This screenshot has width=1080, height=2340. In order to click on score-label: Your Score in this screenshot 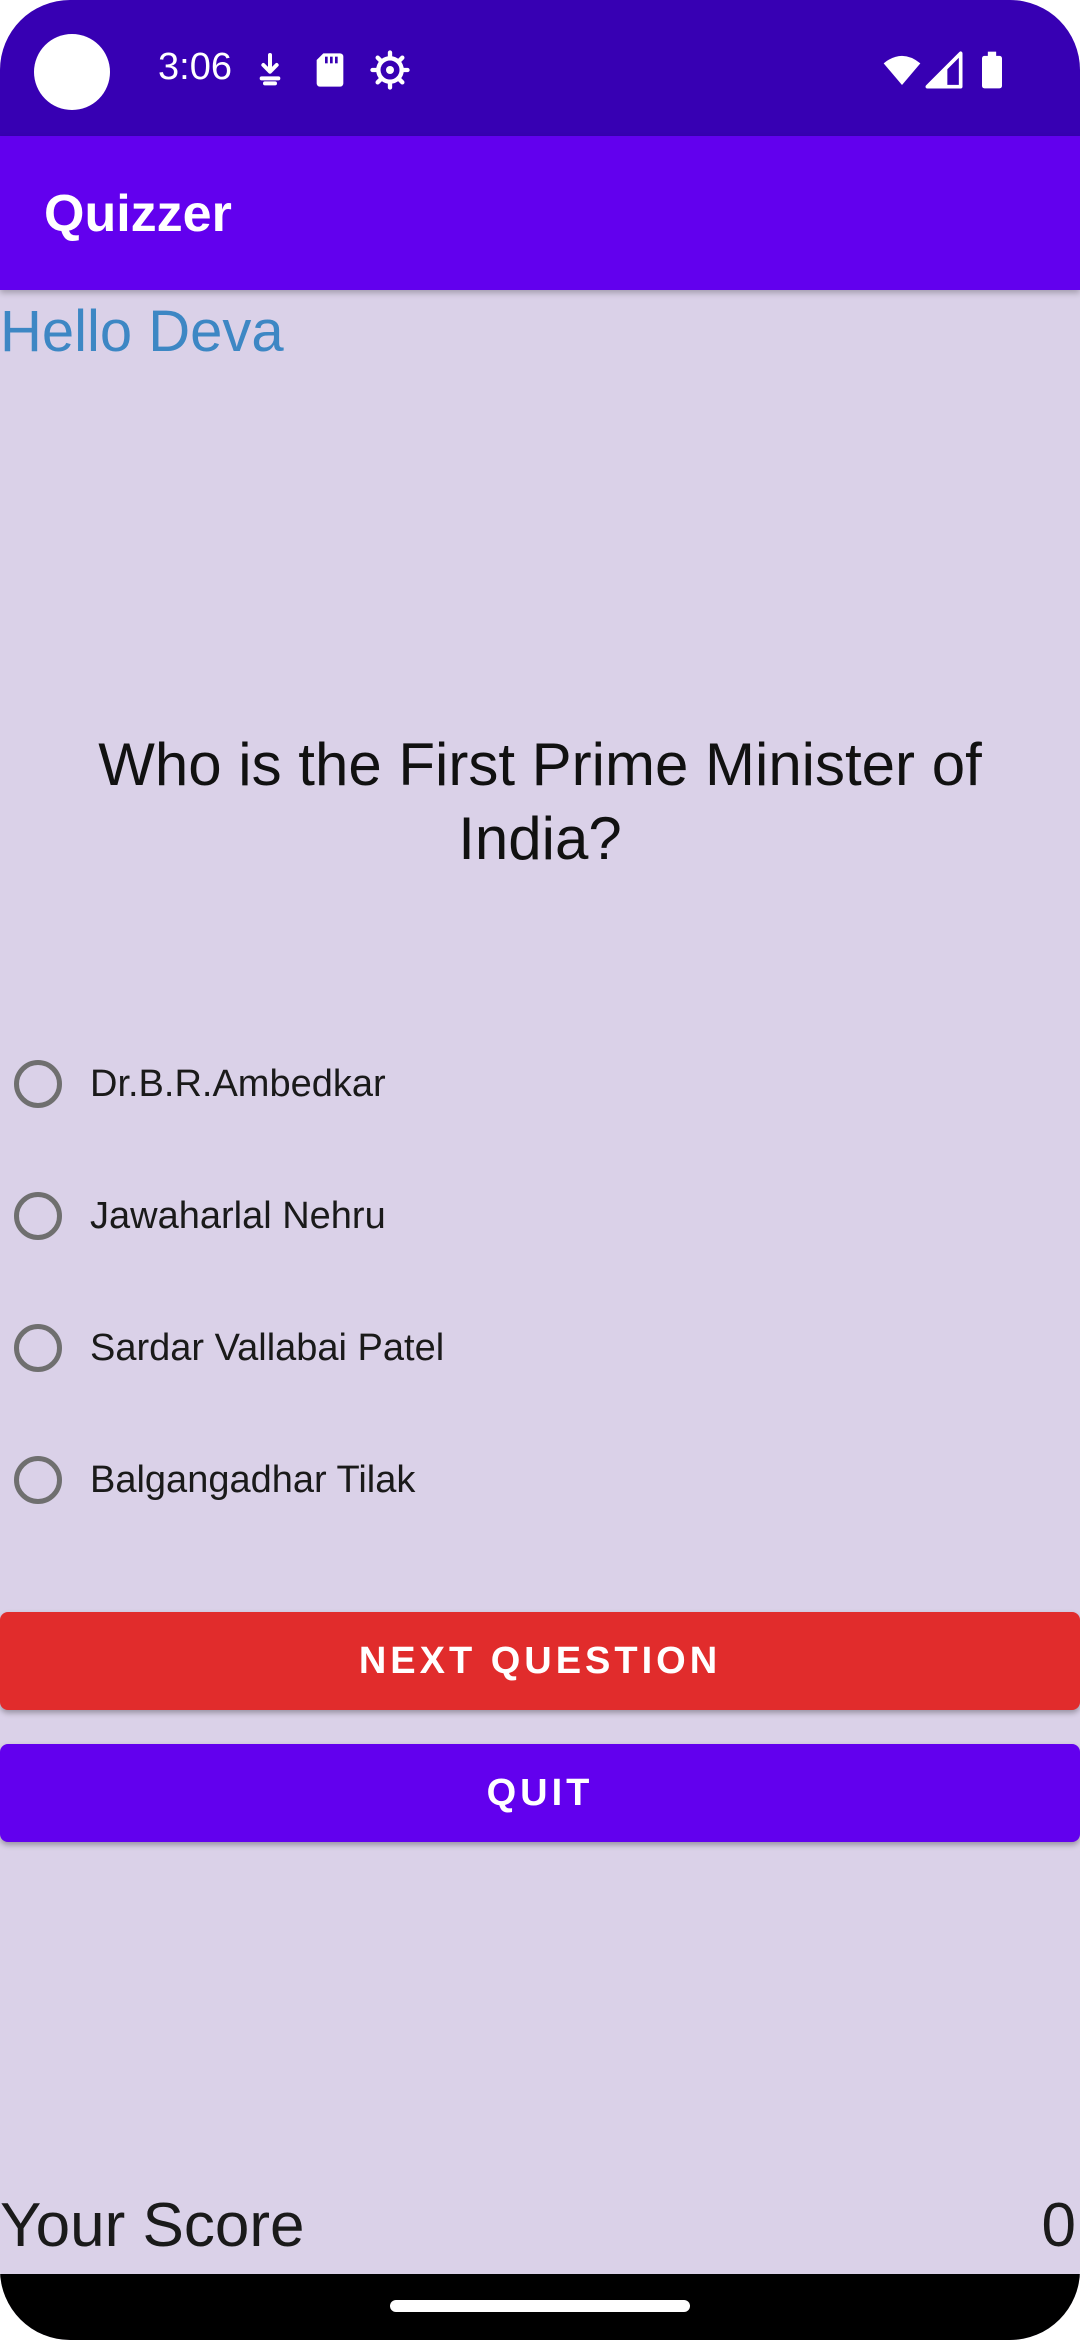, I will do `click(152, 2225)`.